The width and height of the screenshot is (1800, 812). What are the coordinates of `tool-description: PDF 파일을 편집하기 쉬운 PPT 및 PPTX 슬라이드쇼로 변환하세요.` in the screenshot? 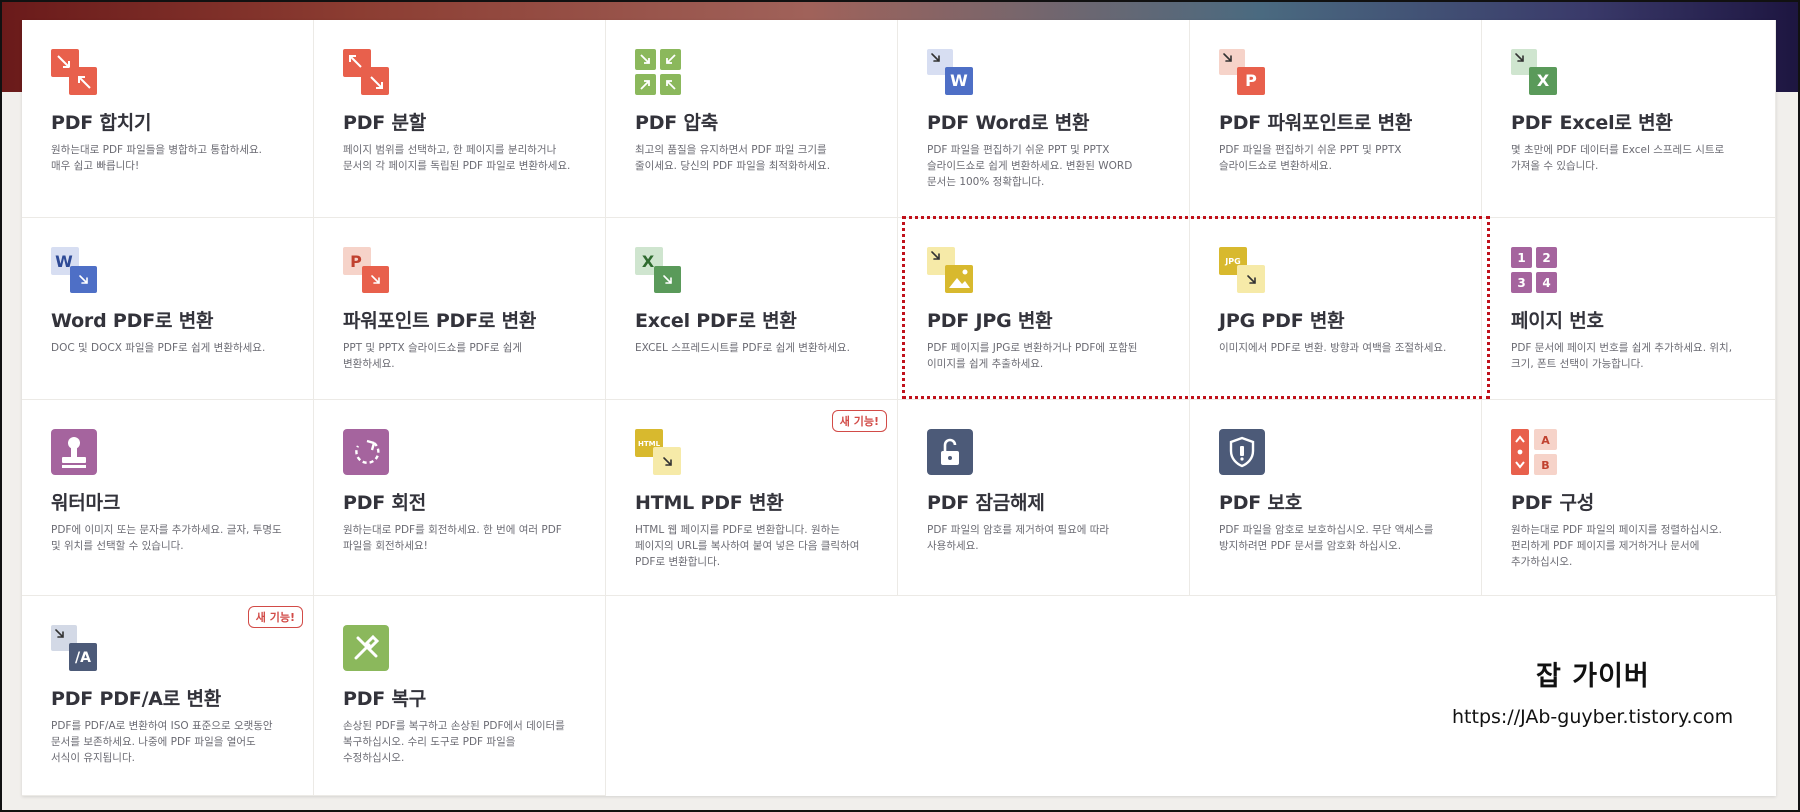 It's located at (1310, 158).